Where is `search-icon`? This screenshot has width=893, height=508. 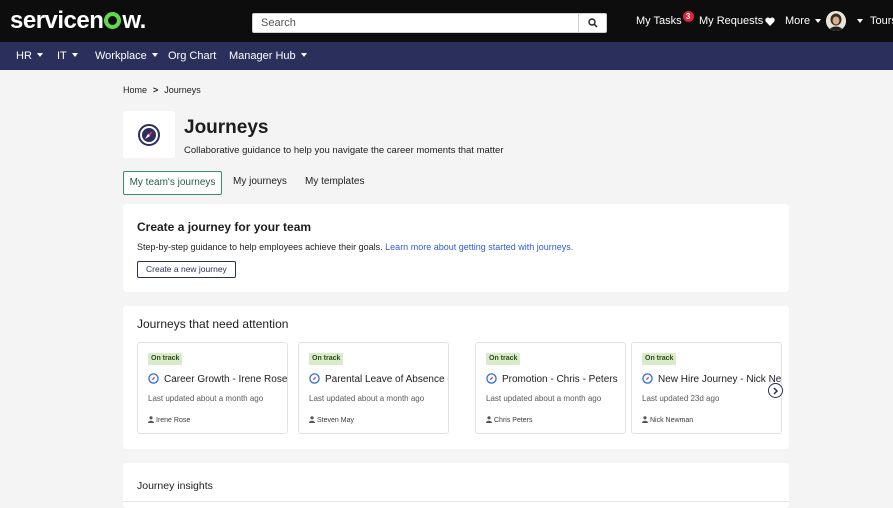 search-icon is located at coordinates (592, 23).